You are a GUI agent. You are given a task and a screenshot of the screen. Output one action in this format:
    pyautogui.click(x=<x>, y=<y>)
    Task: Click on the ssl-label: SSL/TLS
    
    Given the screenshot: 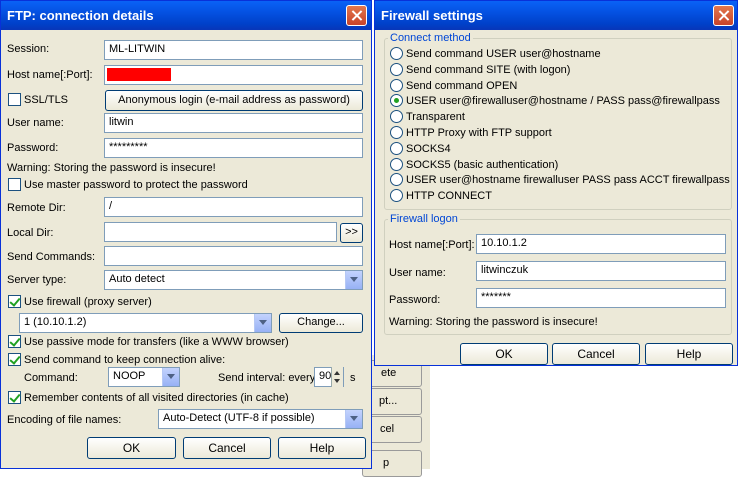 What is the action you would take?
    pyautogui.click(x=46, y=100)
    